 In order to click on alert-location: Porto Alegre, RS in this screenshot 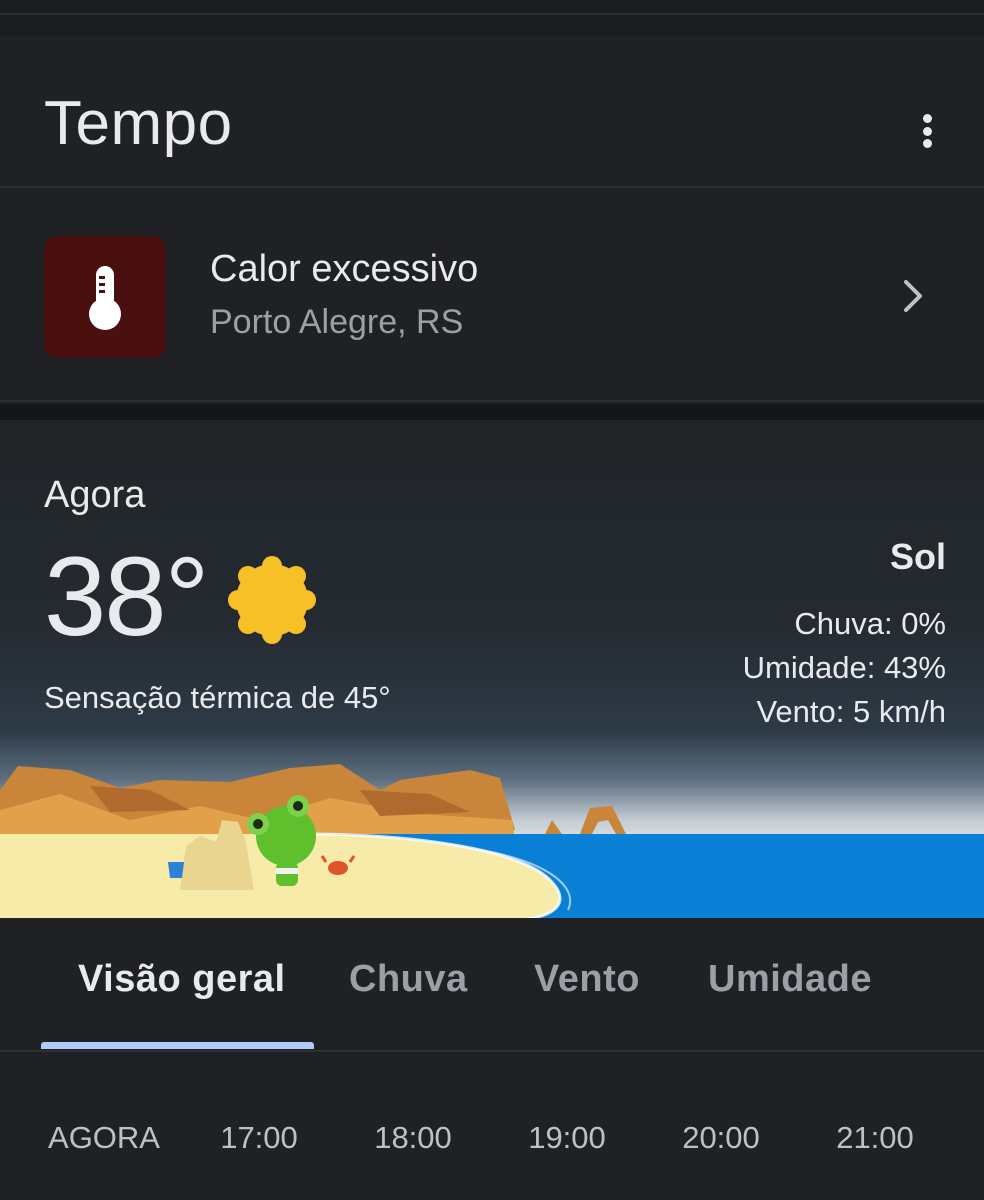, I will do `click(337, 322)`.